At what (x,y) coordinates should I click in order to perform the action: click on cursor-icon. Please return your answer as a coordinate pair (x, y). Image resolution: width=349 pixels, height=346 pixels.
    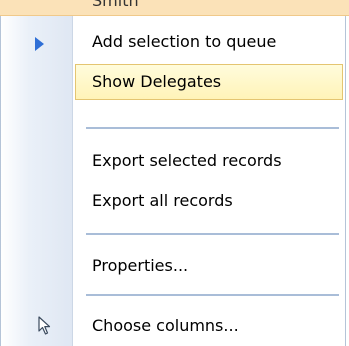
    Looking at the image, I should click on (44, 325).